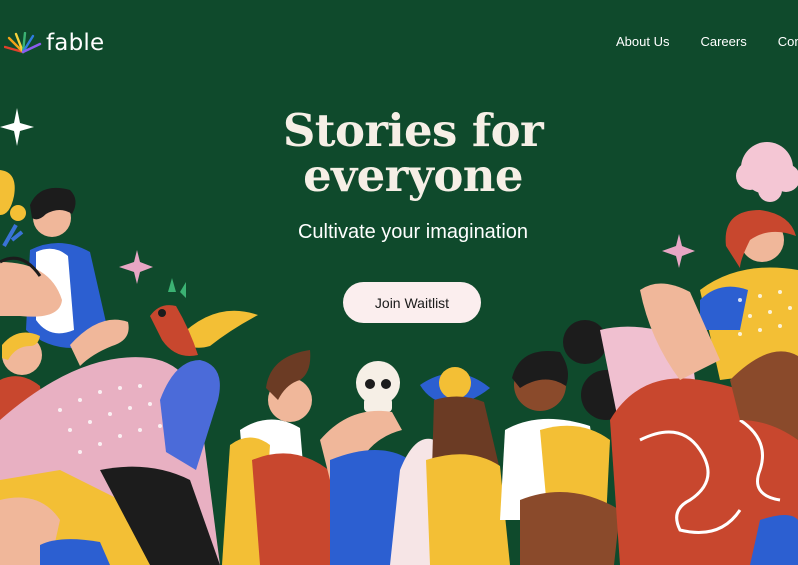 This screenshot has width=798, height=565. I want to click on headline-line-2: everyone, so click(413, 175).